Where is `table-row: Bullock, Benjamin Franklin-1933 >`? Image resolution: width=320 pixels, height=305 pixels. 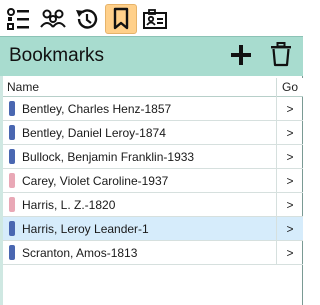
table-row: Bullock, Benjamin Franklin-1933 > is located at coordinates (153, 156).